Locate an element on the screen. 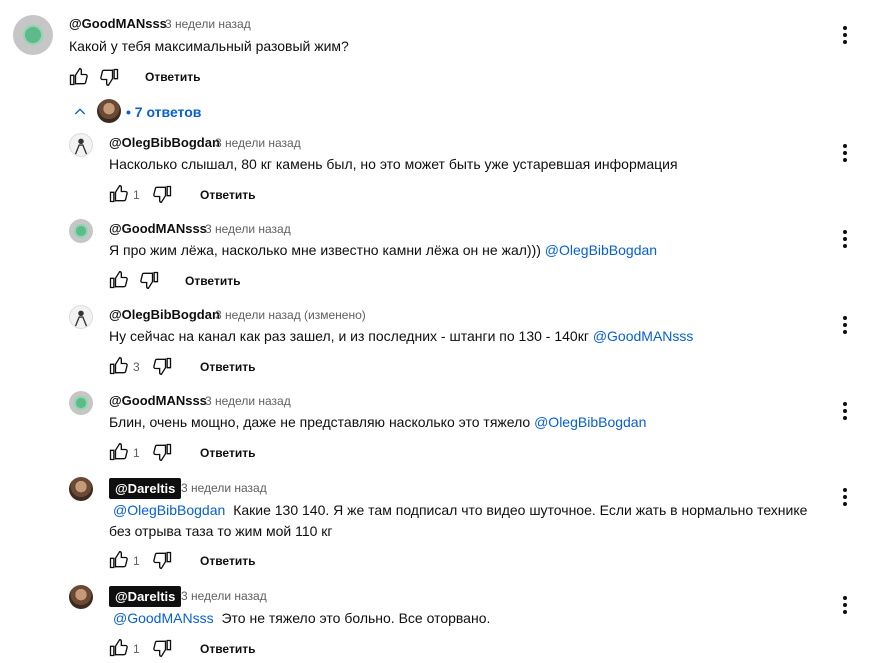 This screenshot has width=873, height=663. like-count: 3 is located at coordinates (136, 367).